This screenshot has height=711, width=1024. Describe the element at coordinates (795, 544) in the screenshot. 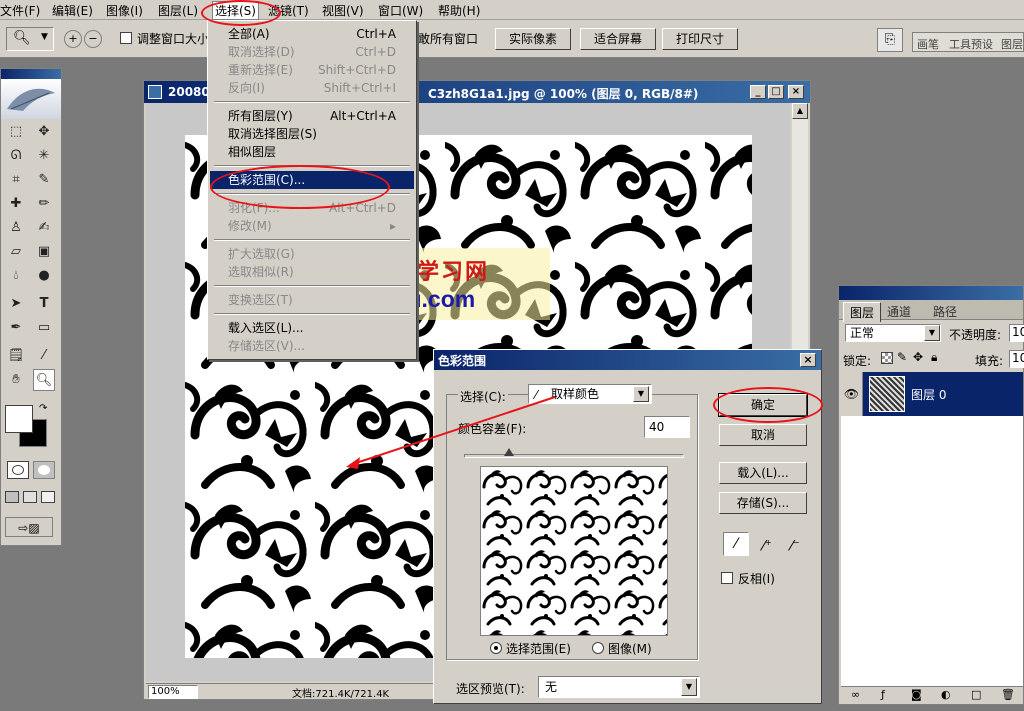

I see `eyedropper-subtract-icon: ⁄−` at that location.